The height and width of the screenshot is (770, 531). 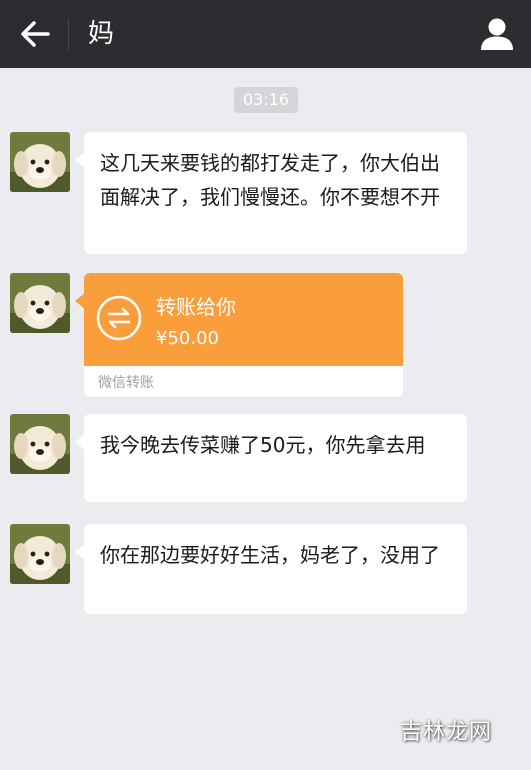 I want to click on transfer-card: 转账给你 ¥50.00 微信转账, so click(x=243, y=335).